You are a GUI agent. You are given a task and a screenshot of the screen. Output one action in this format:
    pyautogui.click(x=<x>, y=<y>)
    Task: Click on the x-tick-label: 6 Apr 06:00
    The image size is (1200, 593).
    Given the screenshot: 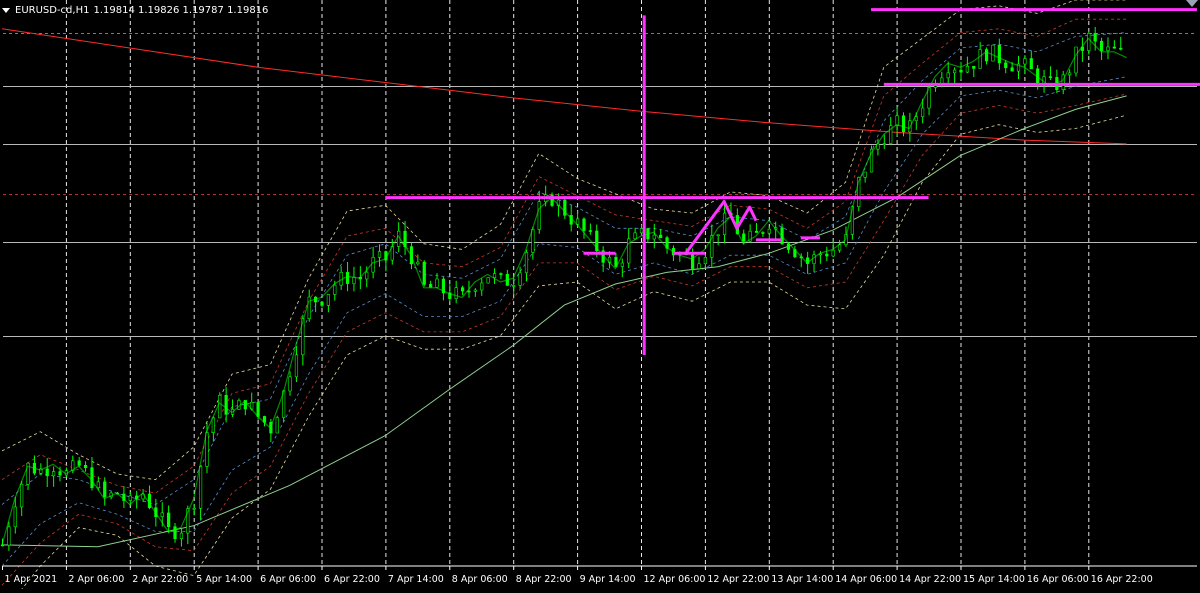 What is the action you would take?
    pyautogui.click(x=288, y=579)
    